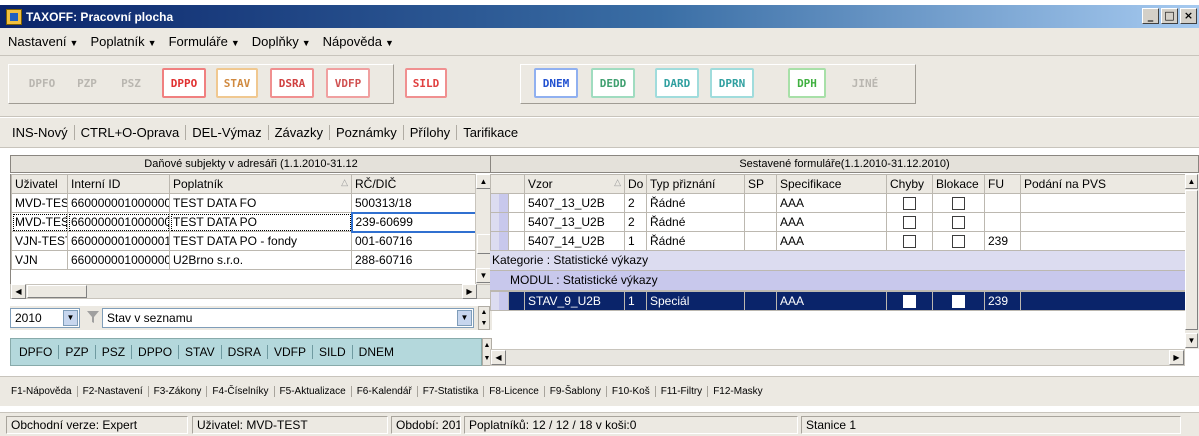 Image resolution: width=1199 pixels, height=436 pixels. What do you see at coordinates (260, 184) in the screenshot?
I see `column-header-taxpayer: Poplatník △` at bounding box center [260, 184].